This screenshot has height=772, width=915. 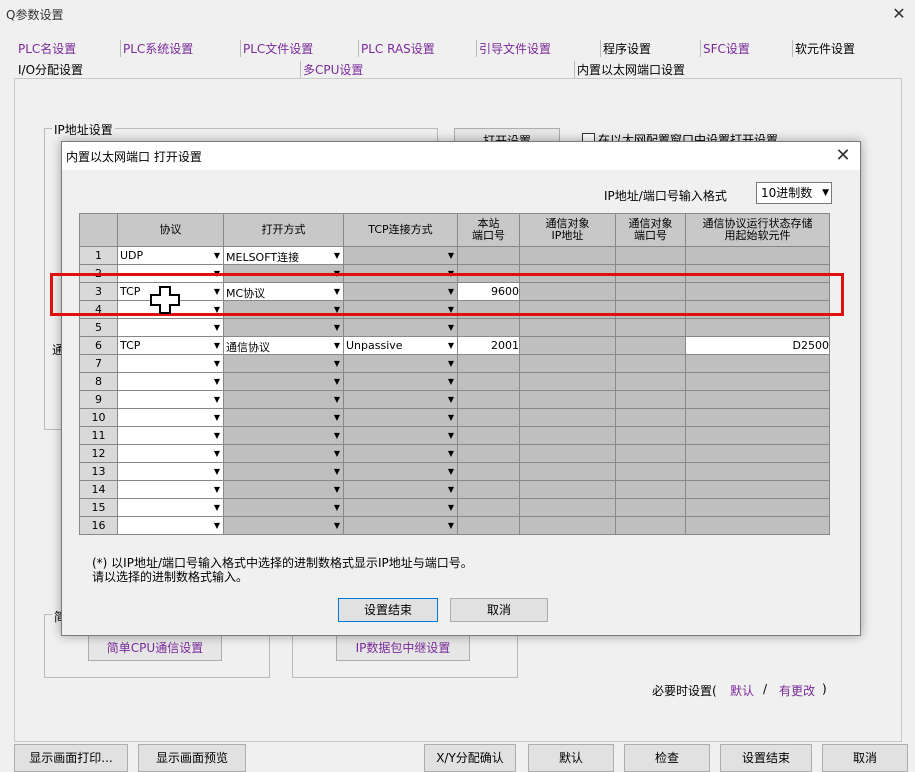 What do you see at coordinates (667, 758) in the screenshot?
I see `check-button: 检查` at bounding box center [667, 758].